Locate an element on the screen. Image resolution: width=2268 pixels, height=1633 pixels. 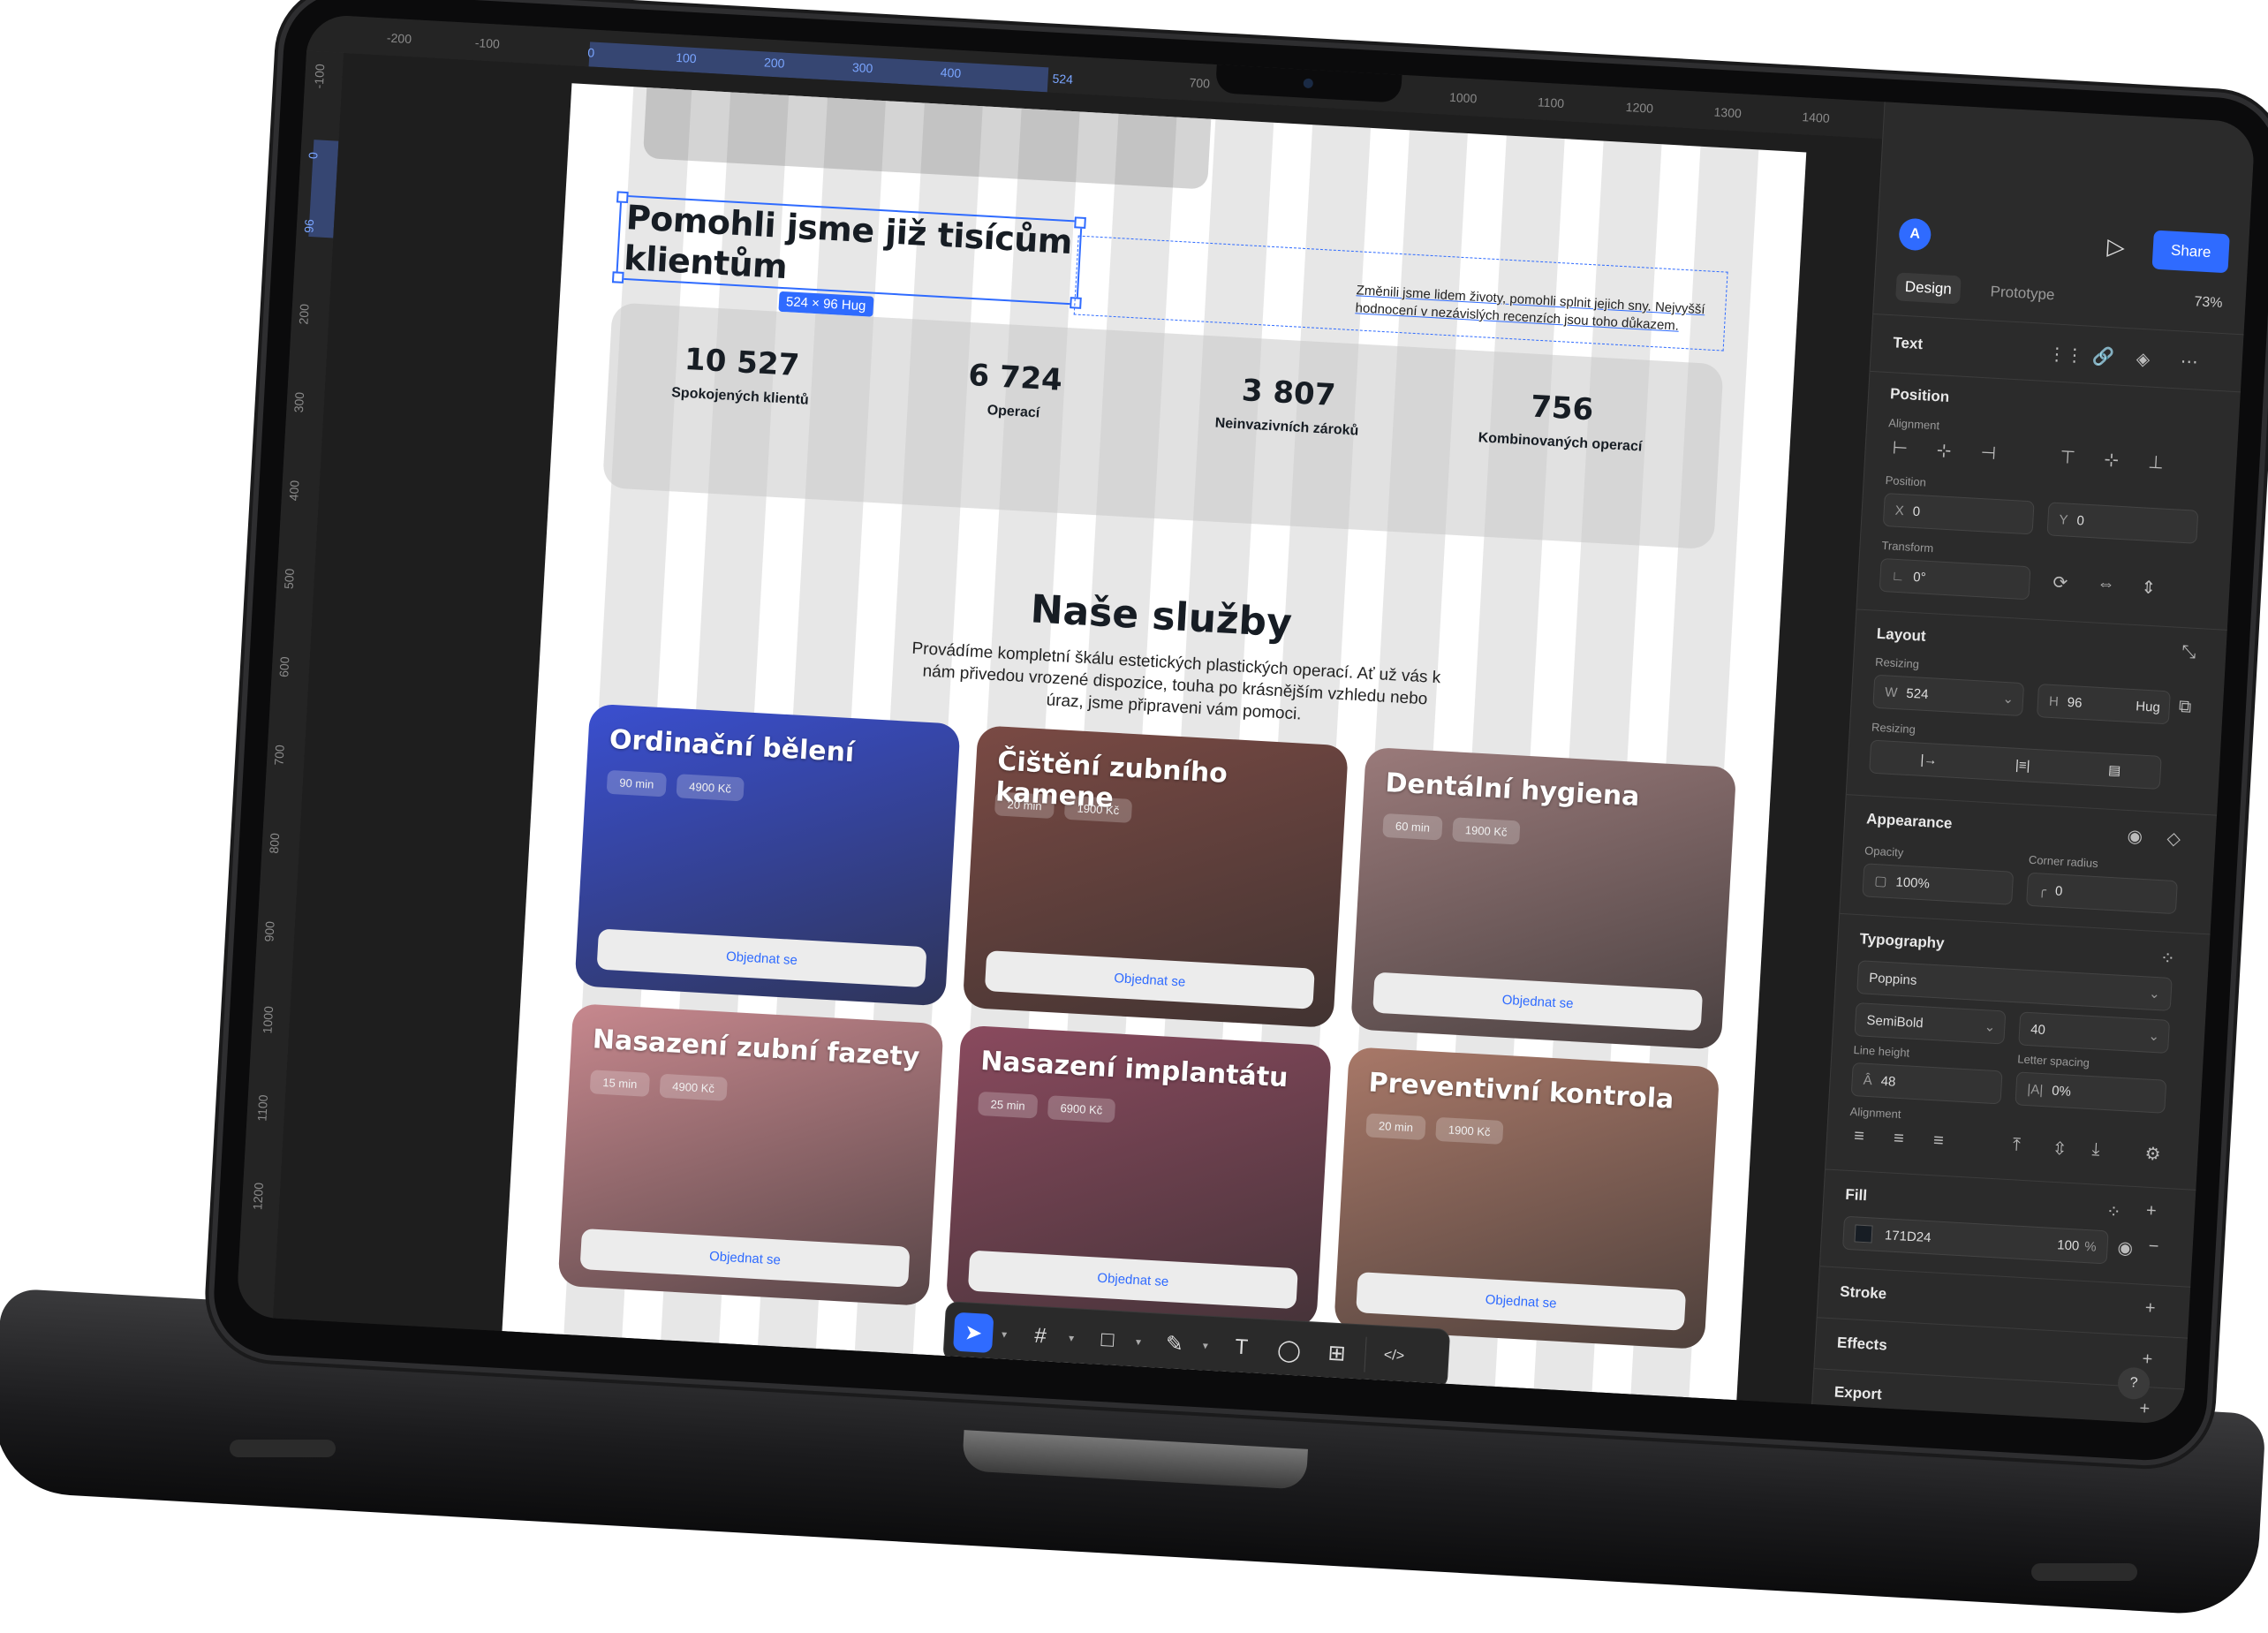
fixed-icon: |→ is located at coordinates (1929, 759).